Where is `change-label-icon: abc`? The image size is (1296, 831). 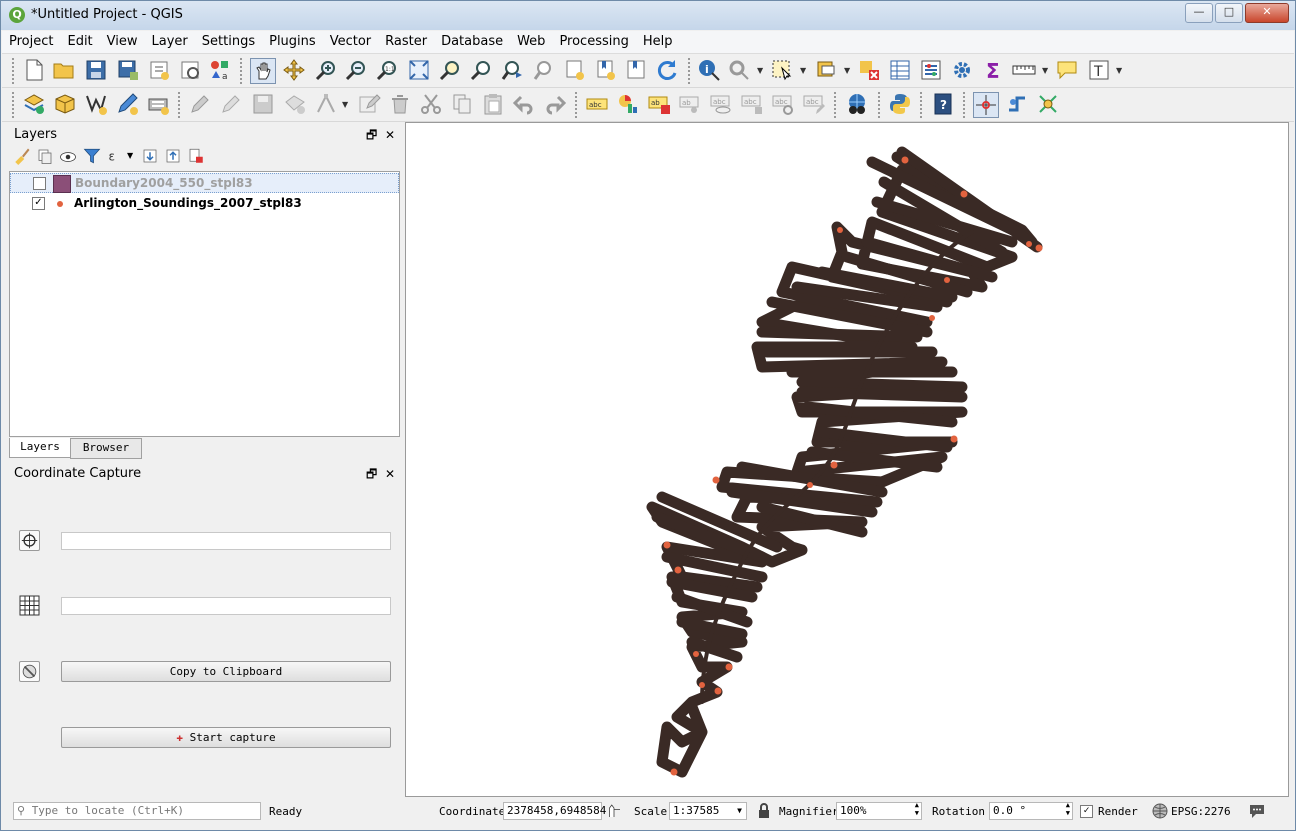
change-label-icon: abc is located at coordinates (814, 104).